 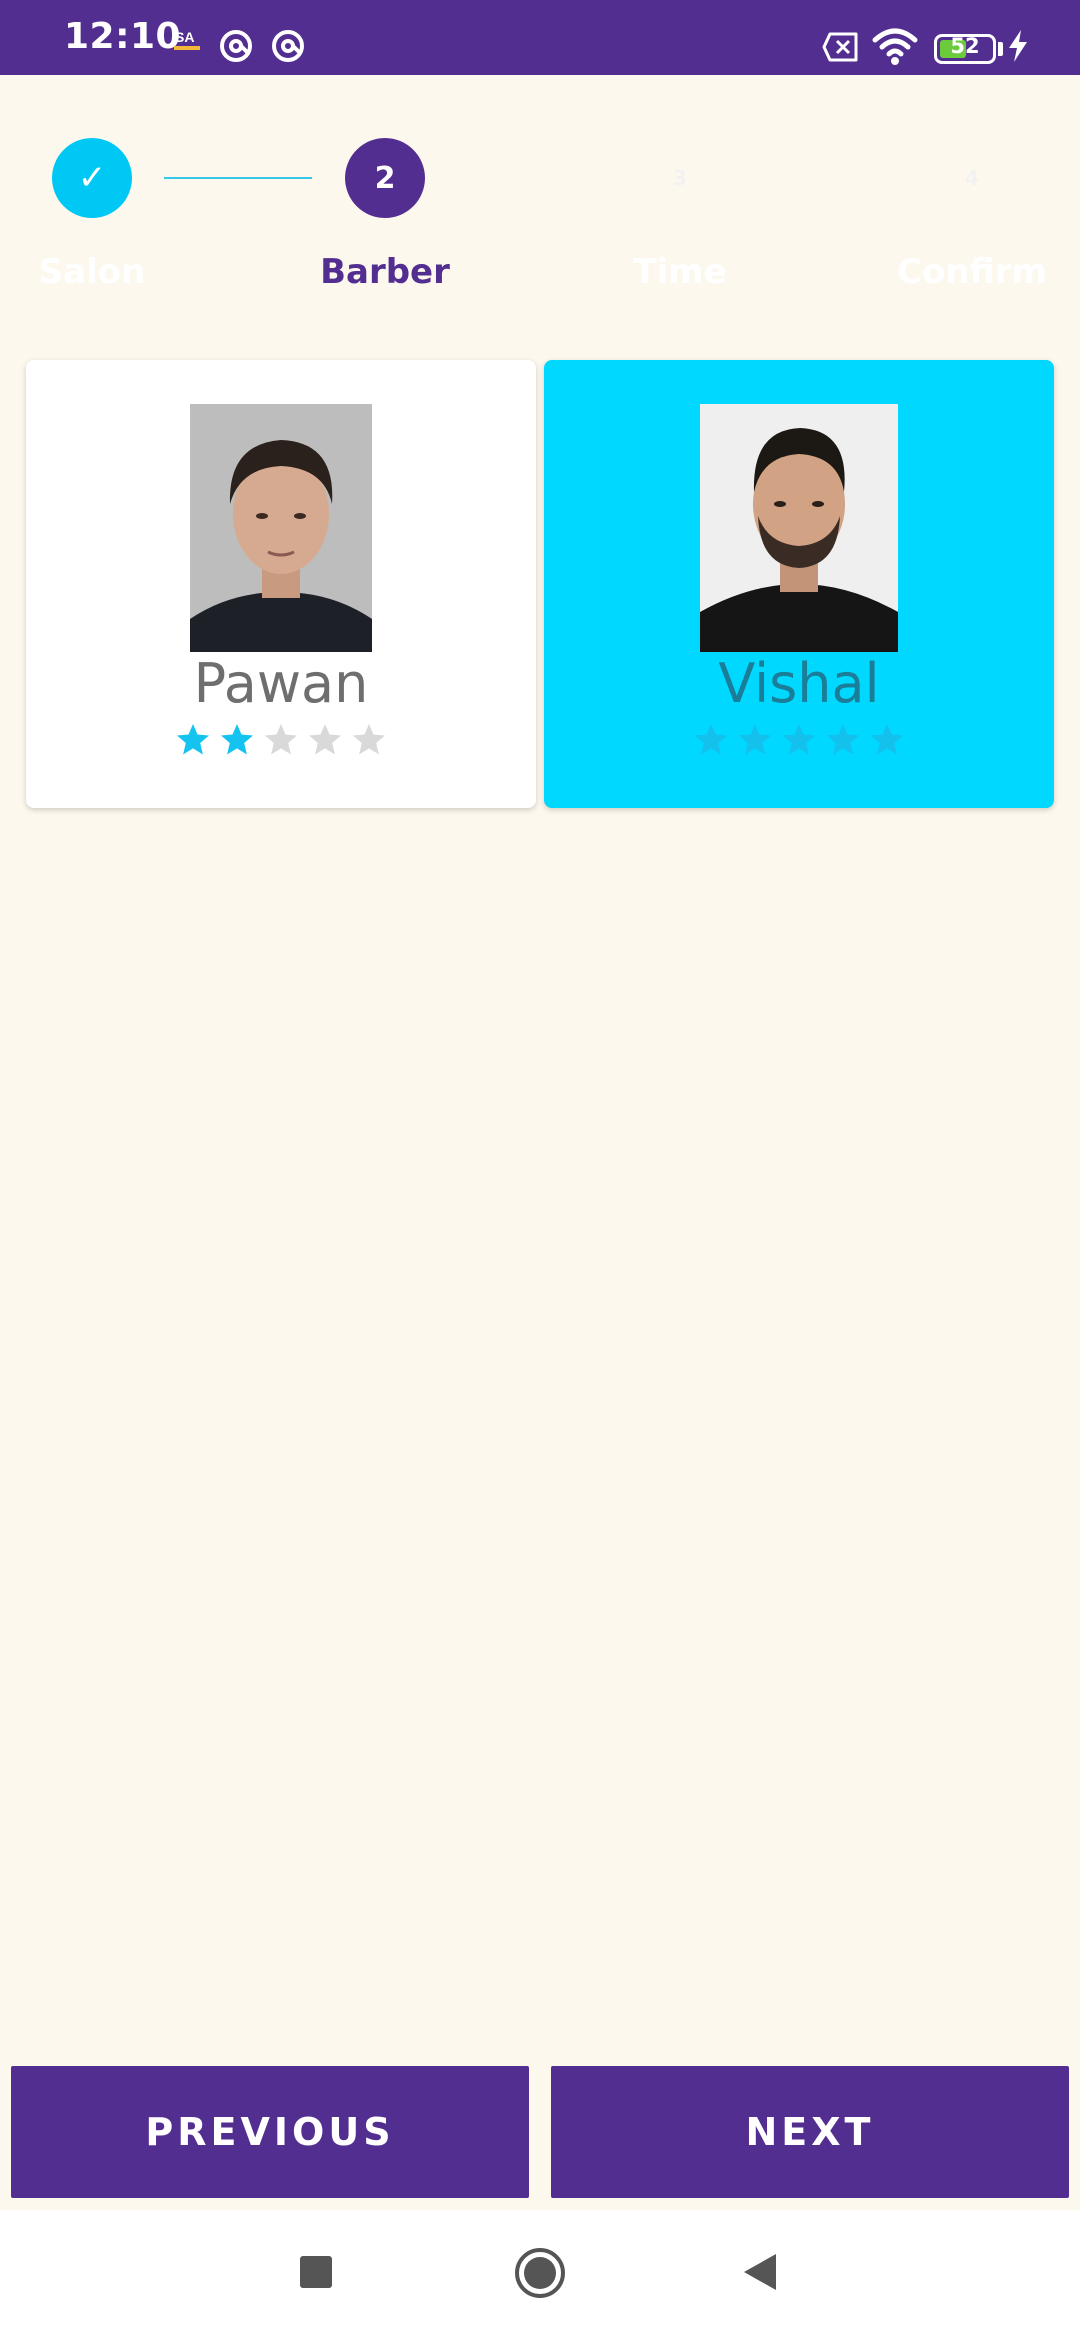 I want to click on step-1-circle: ✓, so click(x=92, y=178).